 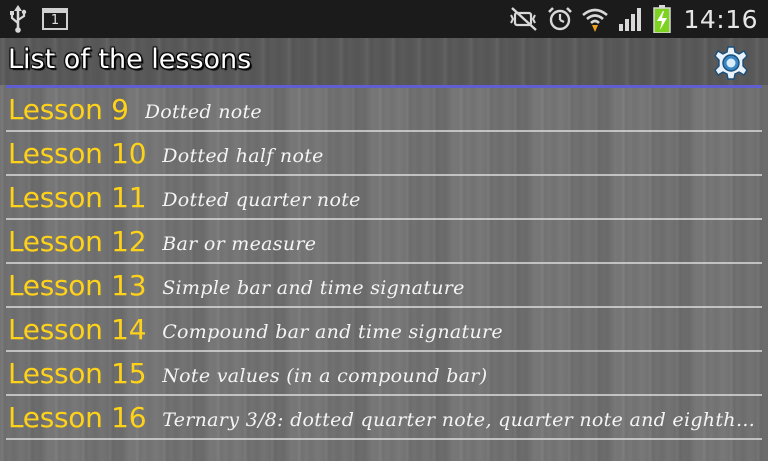 I want to click on notification-box-icon: 1, so click(x=55, y=19).